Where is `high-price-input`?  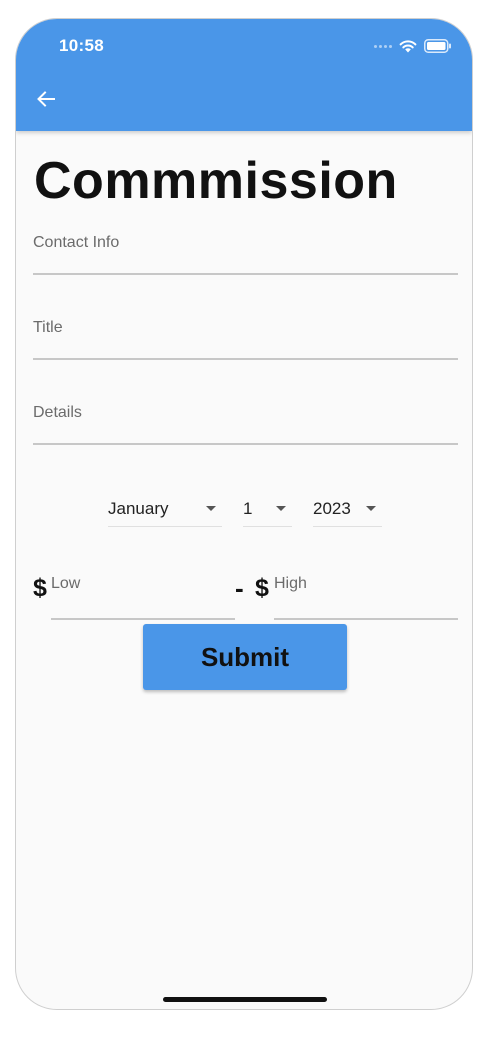 high-price-input is located at coordinates (366, 594).